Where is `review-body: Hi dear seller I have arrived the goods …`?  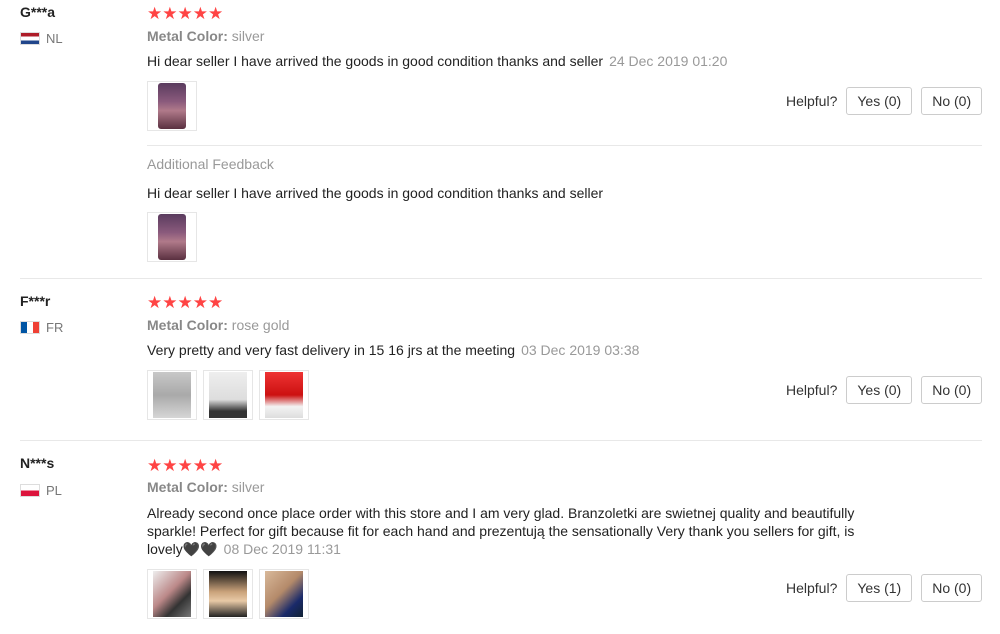
review-body: Hi dear seller I have arrived the goods … is located at coordinates (375, 61).